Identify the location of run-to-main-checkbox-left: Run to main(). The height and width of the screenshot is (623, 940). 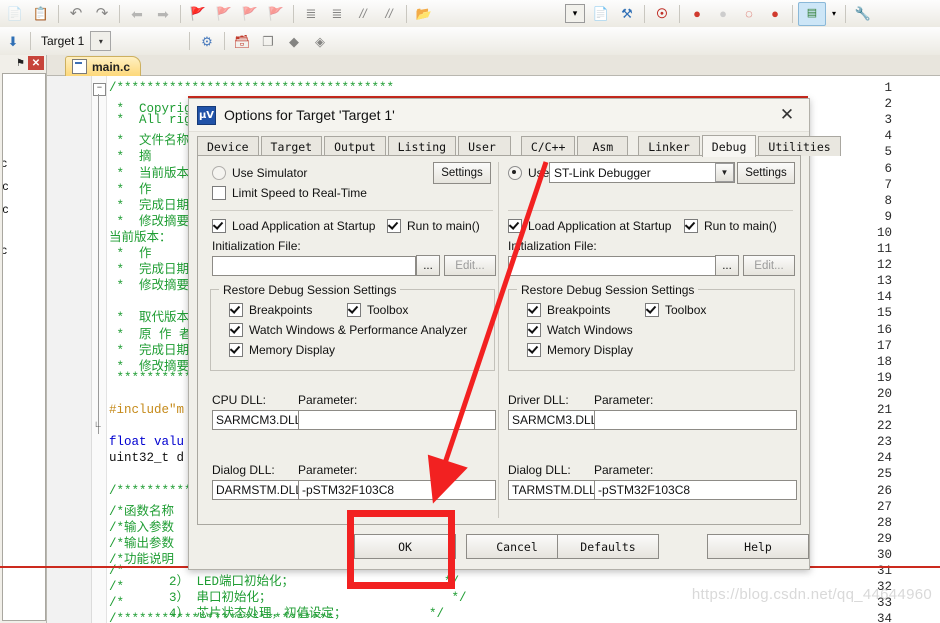
(433, 226).